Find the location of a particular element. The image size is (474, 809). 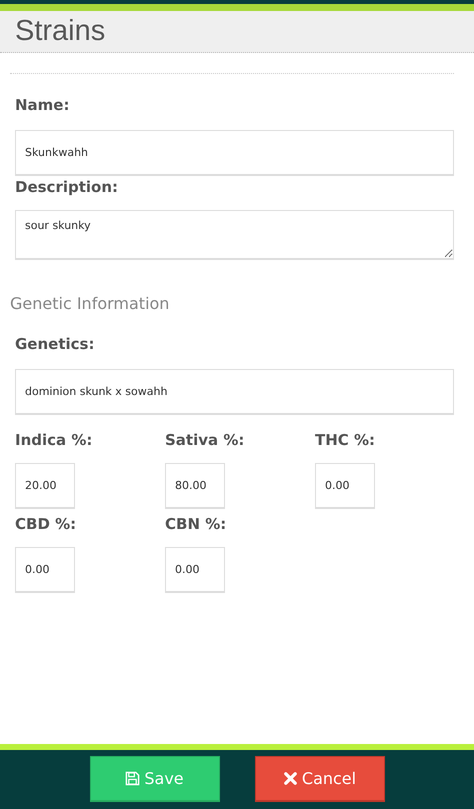

field-label: THC %: is located at coordinates (345, 441).